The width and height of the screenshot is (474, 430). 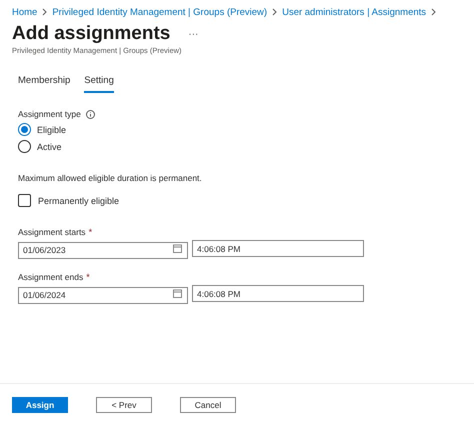 What do you see at coordinates (44, 82) in the screenshot?
I see `tab: Membership` at bounding box center [44, 82].